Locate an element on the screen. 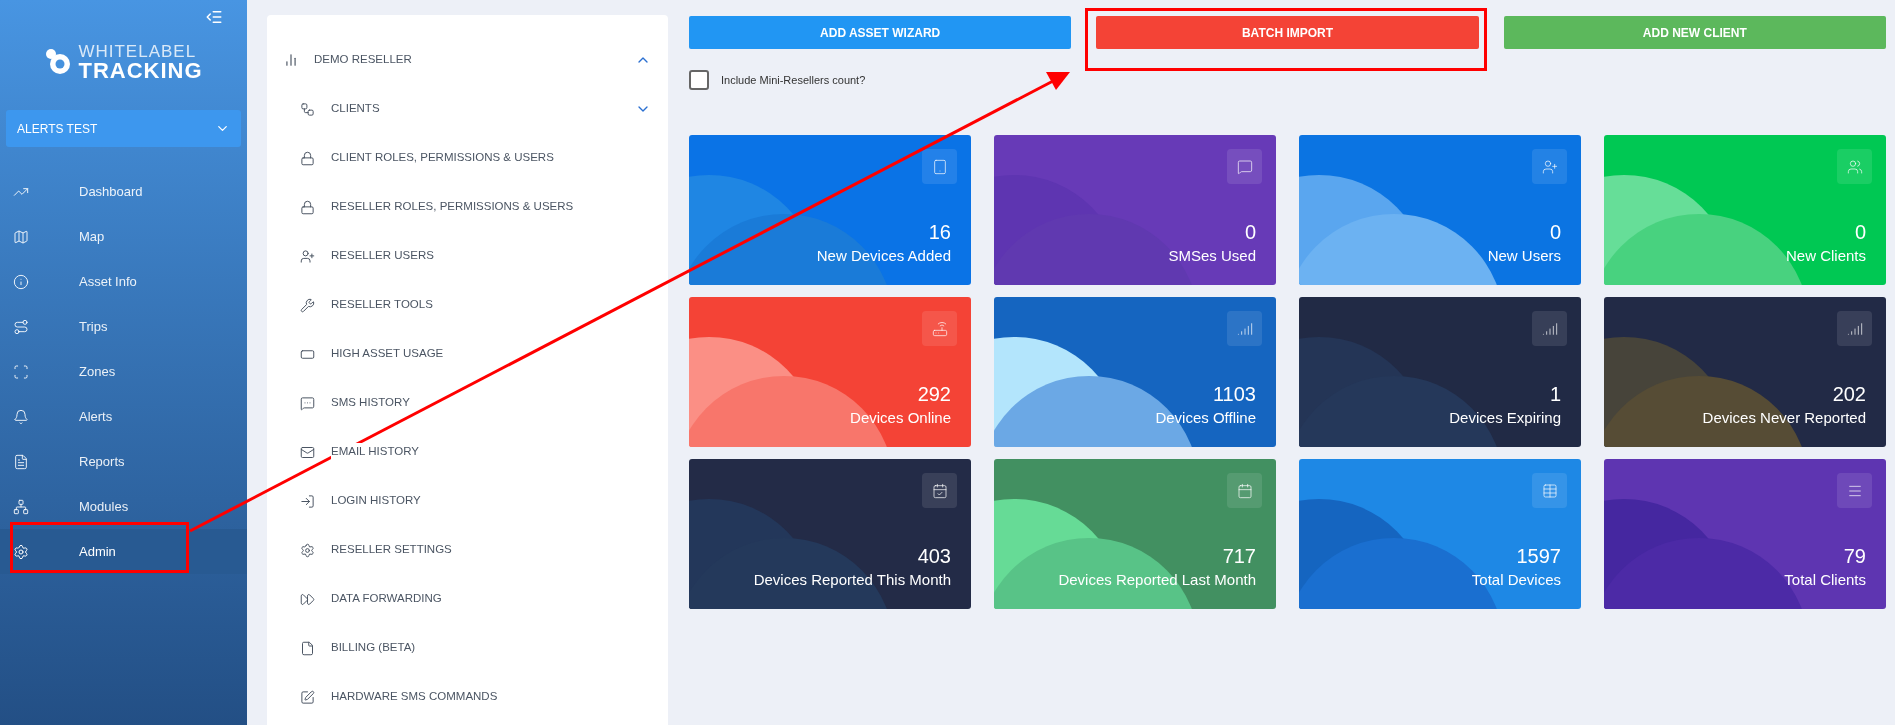 The image size is (1895, 725). stat-label: Devices Expiring is located at coordinates (1505, 418).